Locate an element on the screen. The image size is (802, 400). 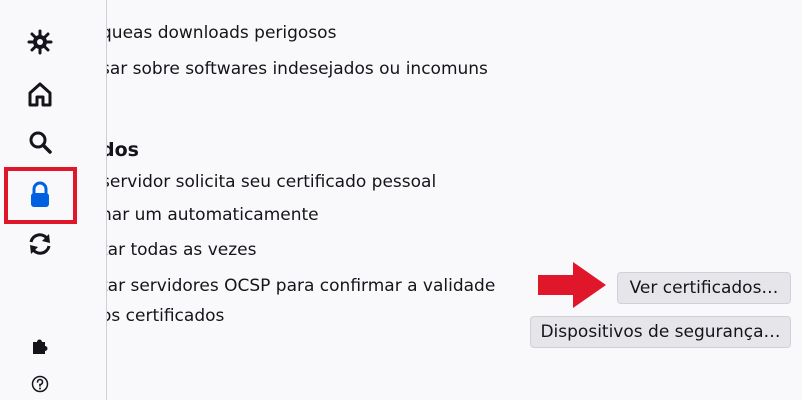
puzzle-icon is located at coordinates (40, 345).